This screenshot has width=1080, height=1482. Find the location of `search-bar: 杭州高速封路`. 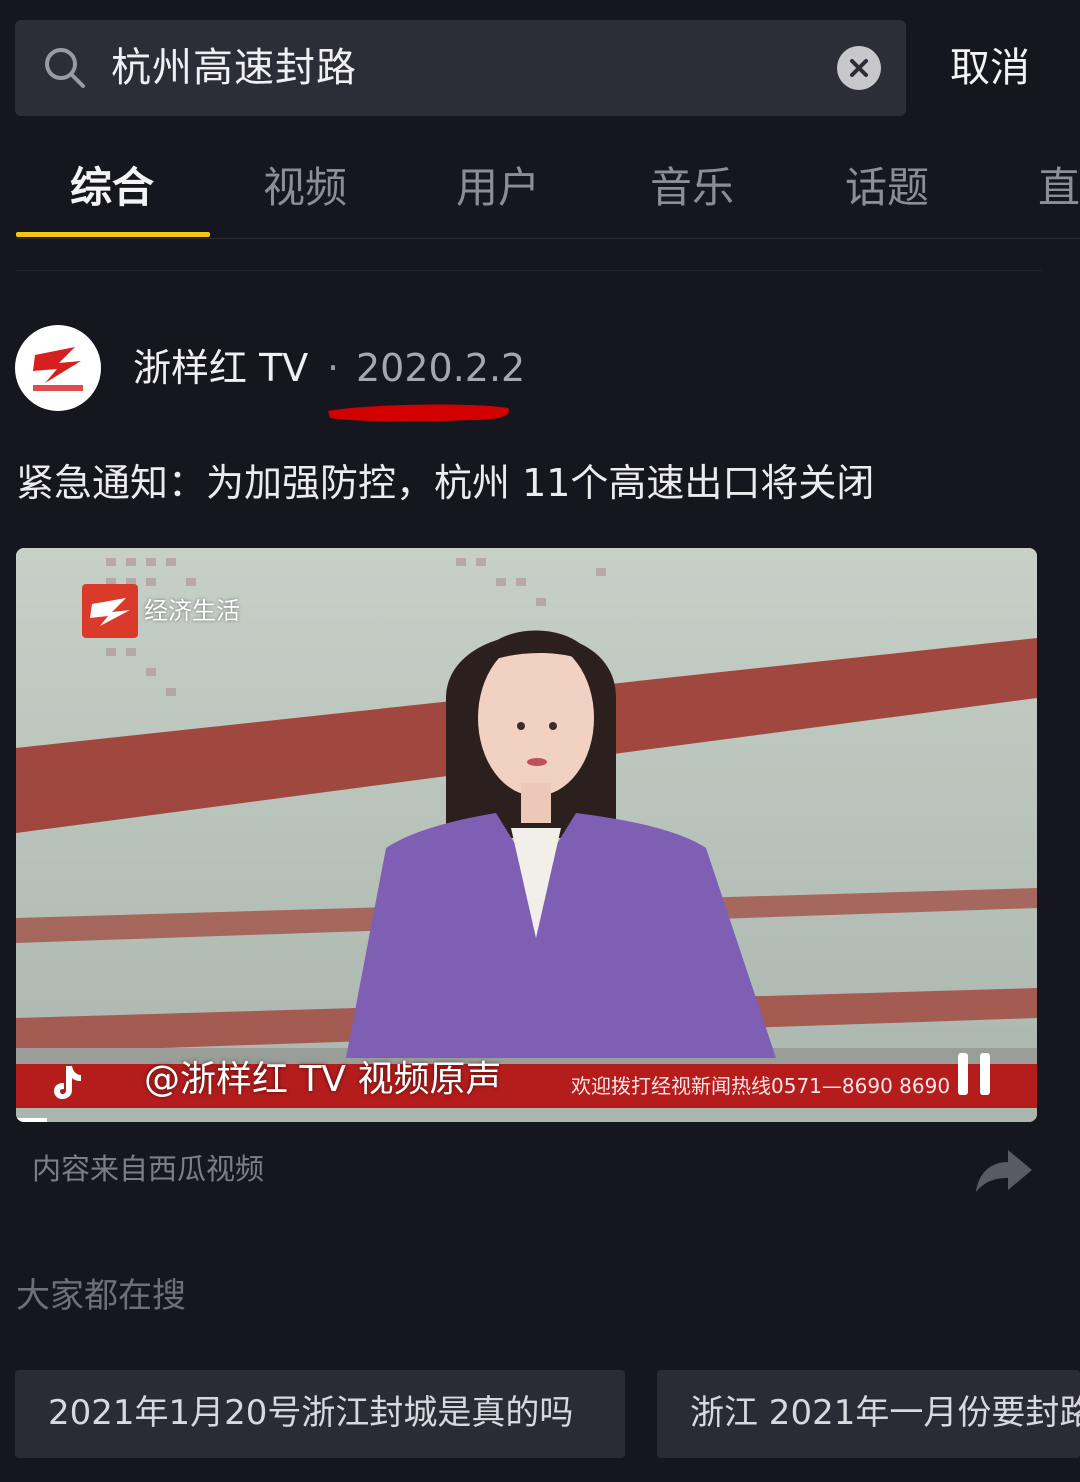

search-bar: 杭州高速封路 is located at coordinates (460, 68).